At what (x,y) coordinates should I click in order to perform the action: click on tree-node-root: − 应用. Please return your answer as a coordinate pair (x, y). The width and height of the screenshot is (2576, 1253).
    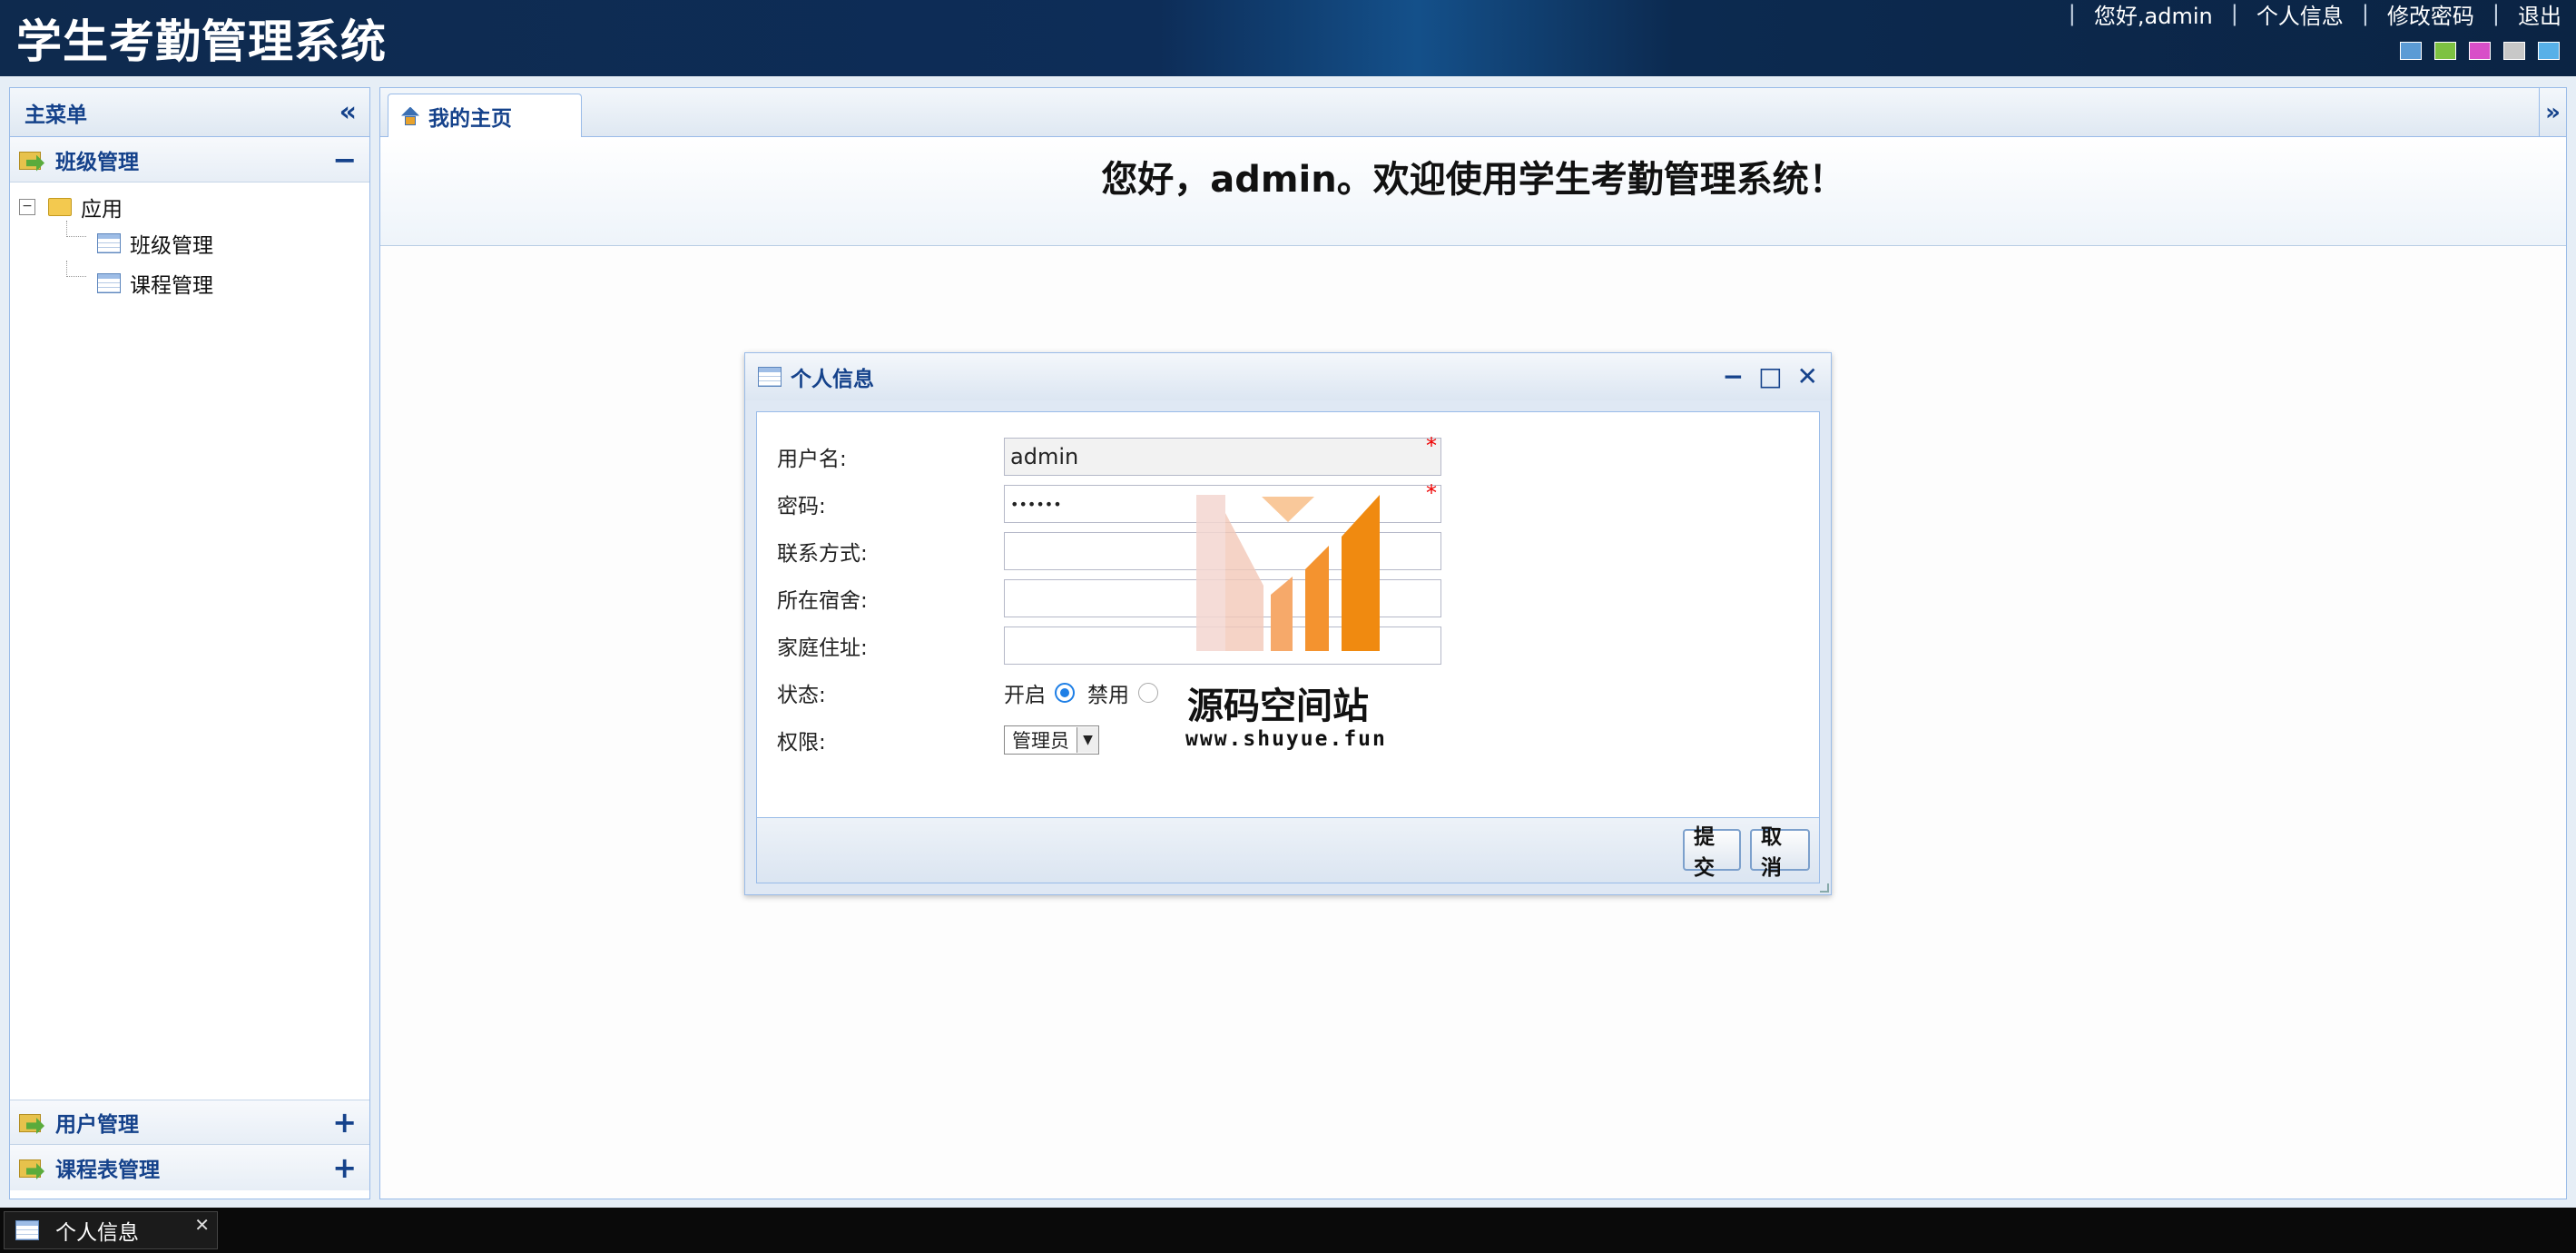
    Looking at the image, I should click on (71, 207).